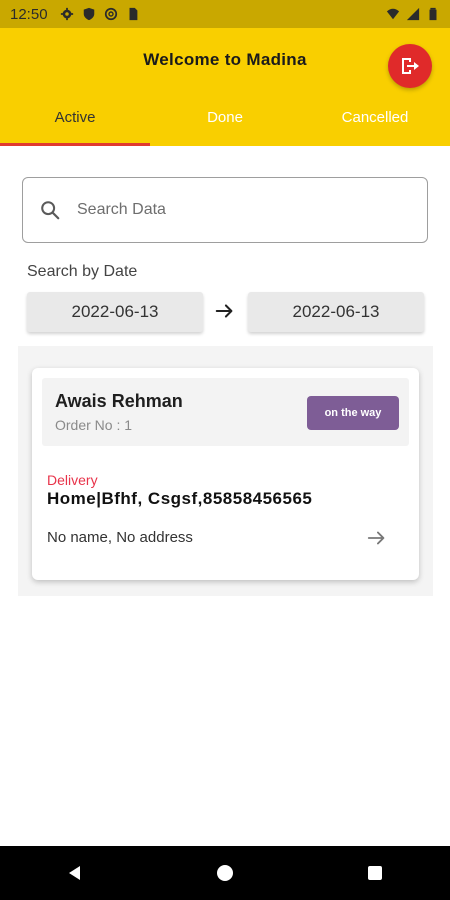 The height and width of the screenshot is (900, 450). What do you see at coordinates (120, 537) in the screenshot?
I see `recipient-info: No name, No address` at bounding box center [120, 537].